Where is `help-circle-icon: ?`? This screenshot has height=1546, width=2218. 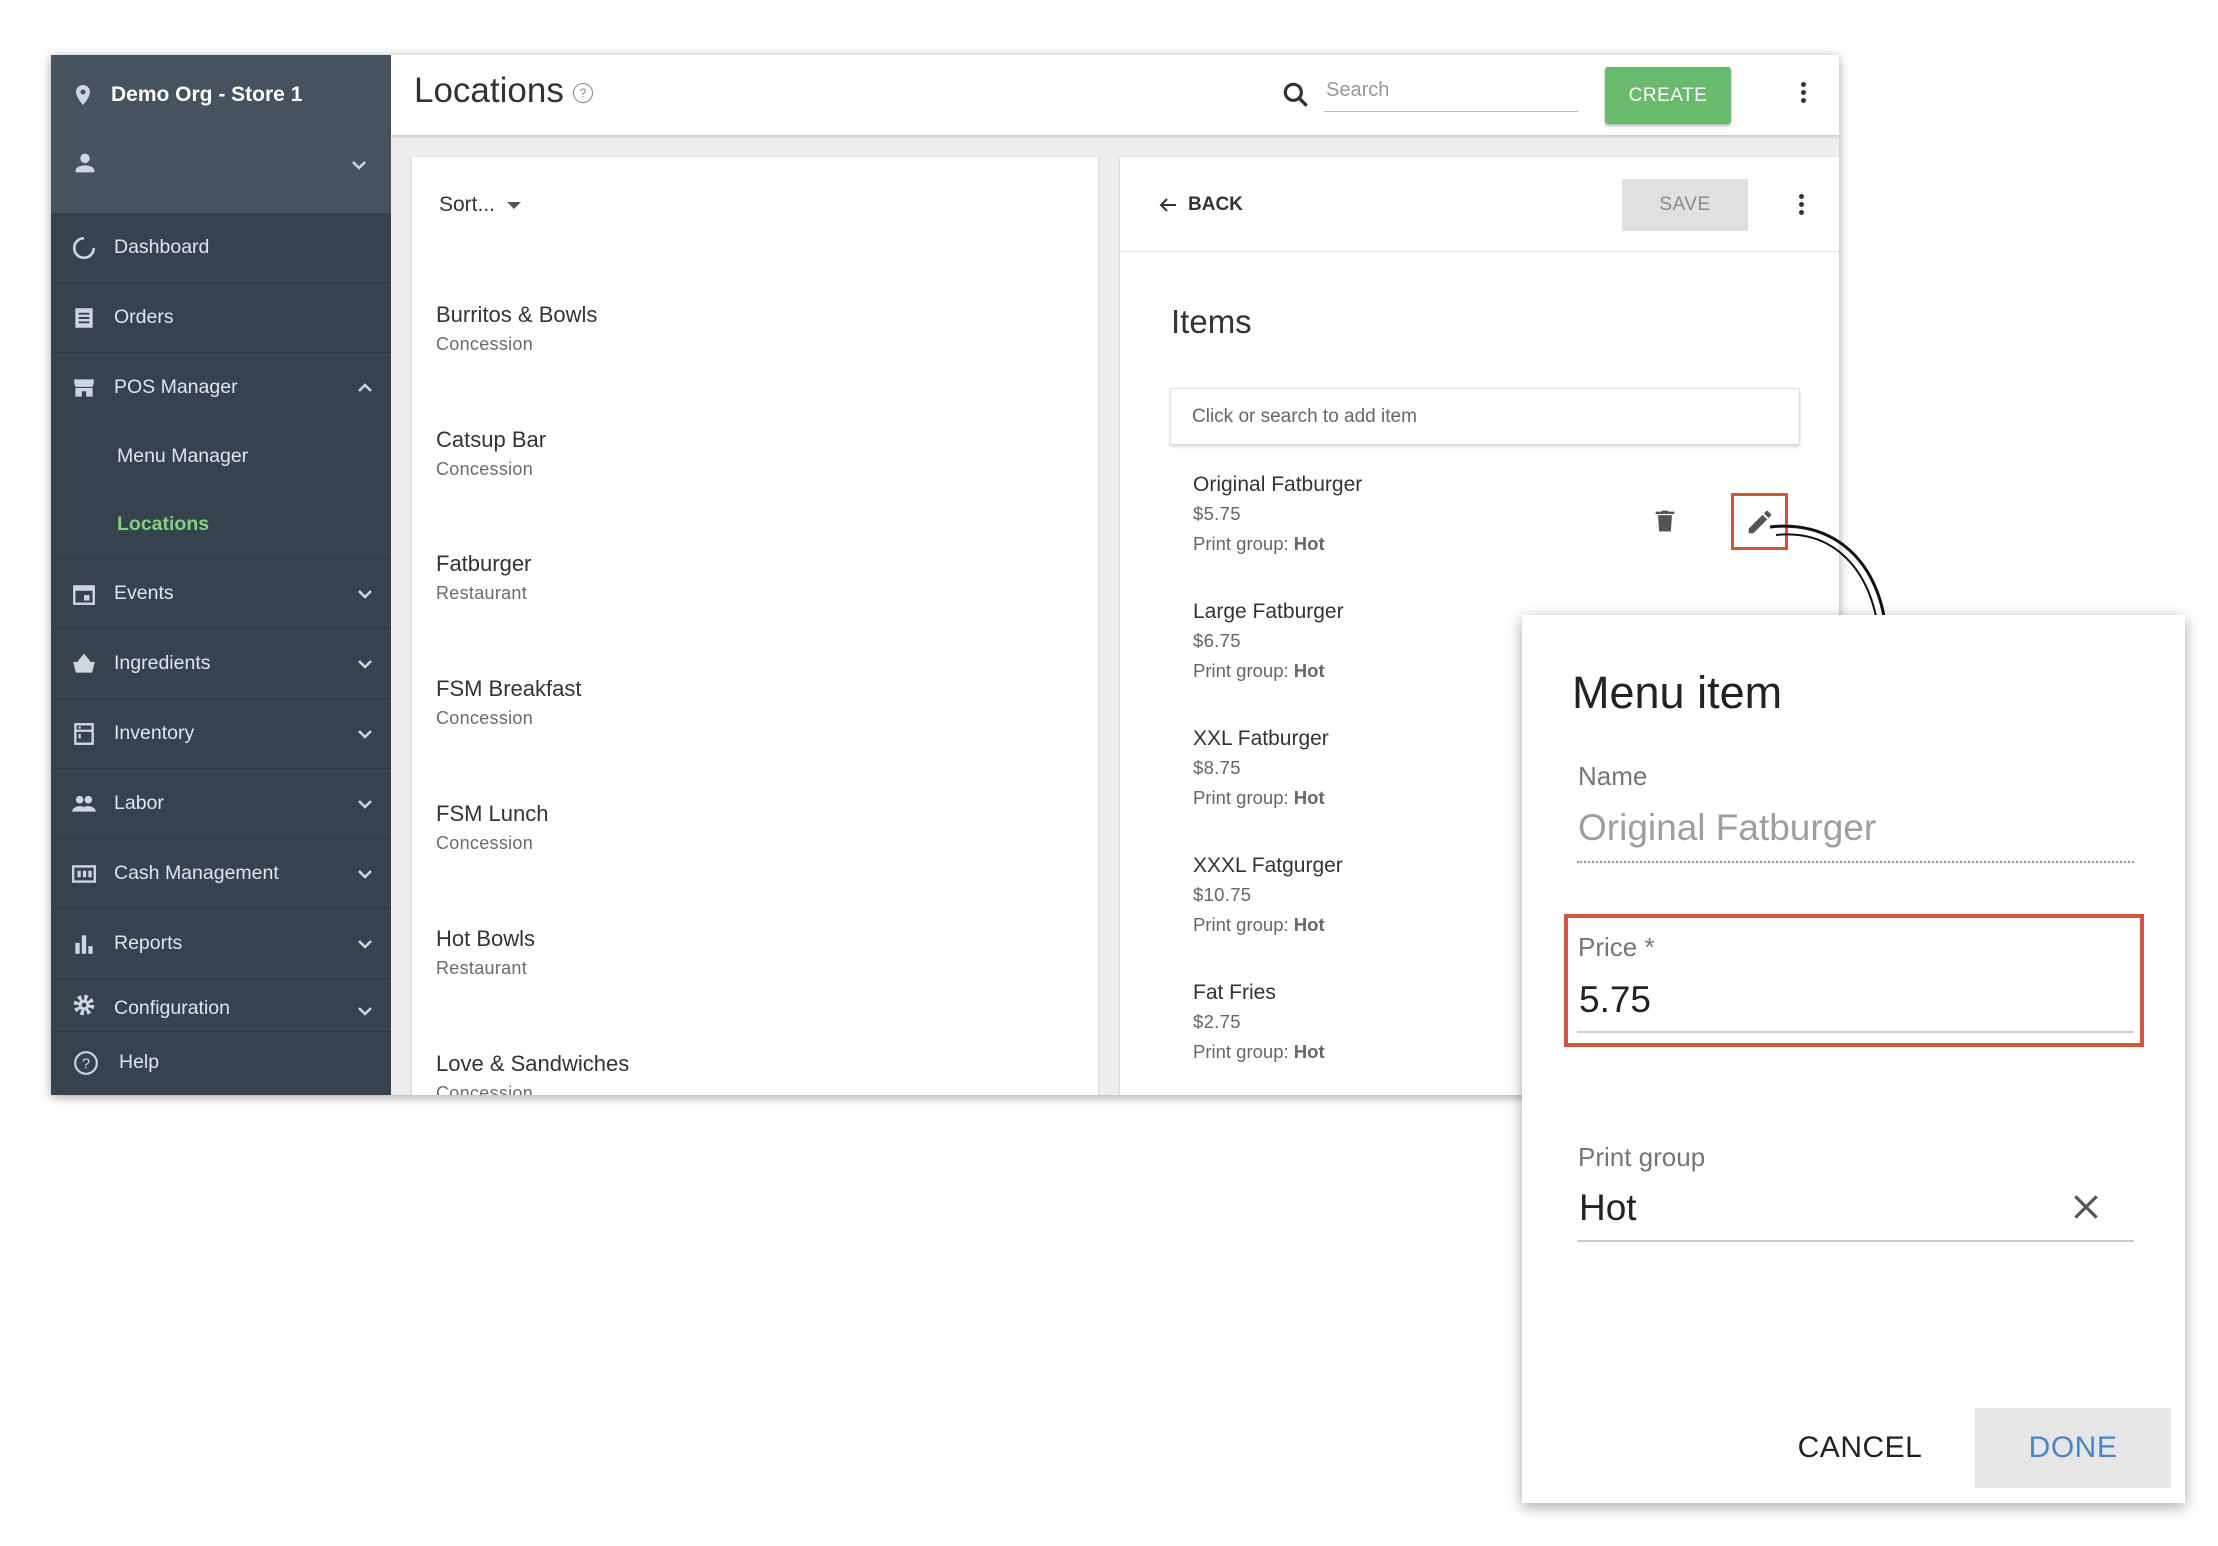
help-circle-icon: ? is located at coordinates (583, 93).